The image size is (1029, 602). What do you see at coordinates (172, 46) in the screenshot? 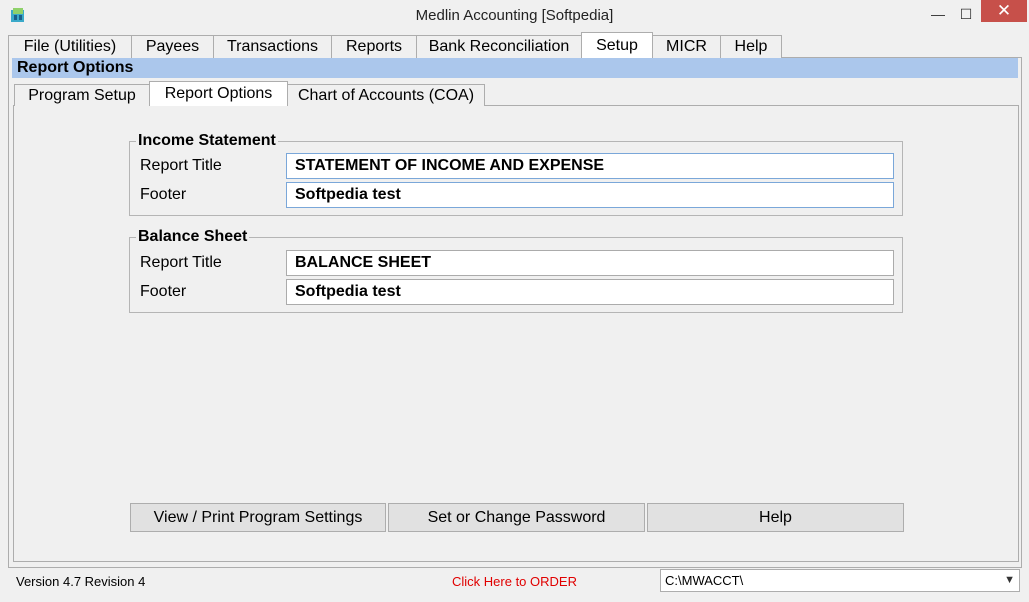
I see `tab-payees: Payees` at bounding box center [172, 46].